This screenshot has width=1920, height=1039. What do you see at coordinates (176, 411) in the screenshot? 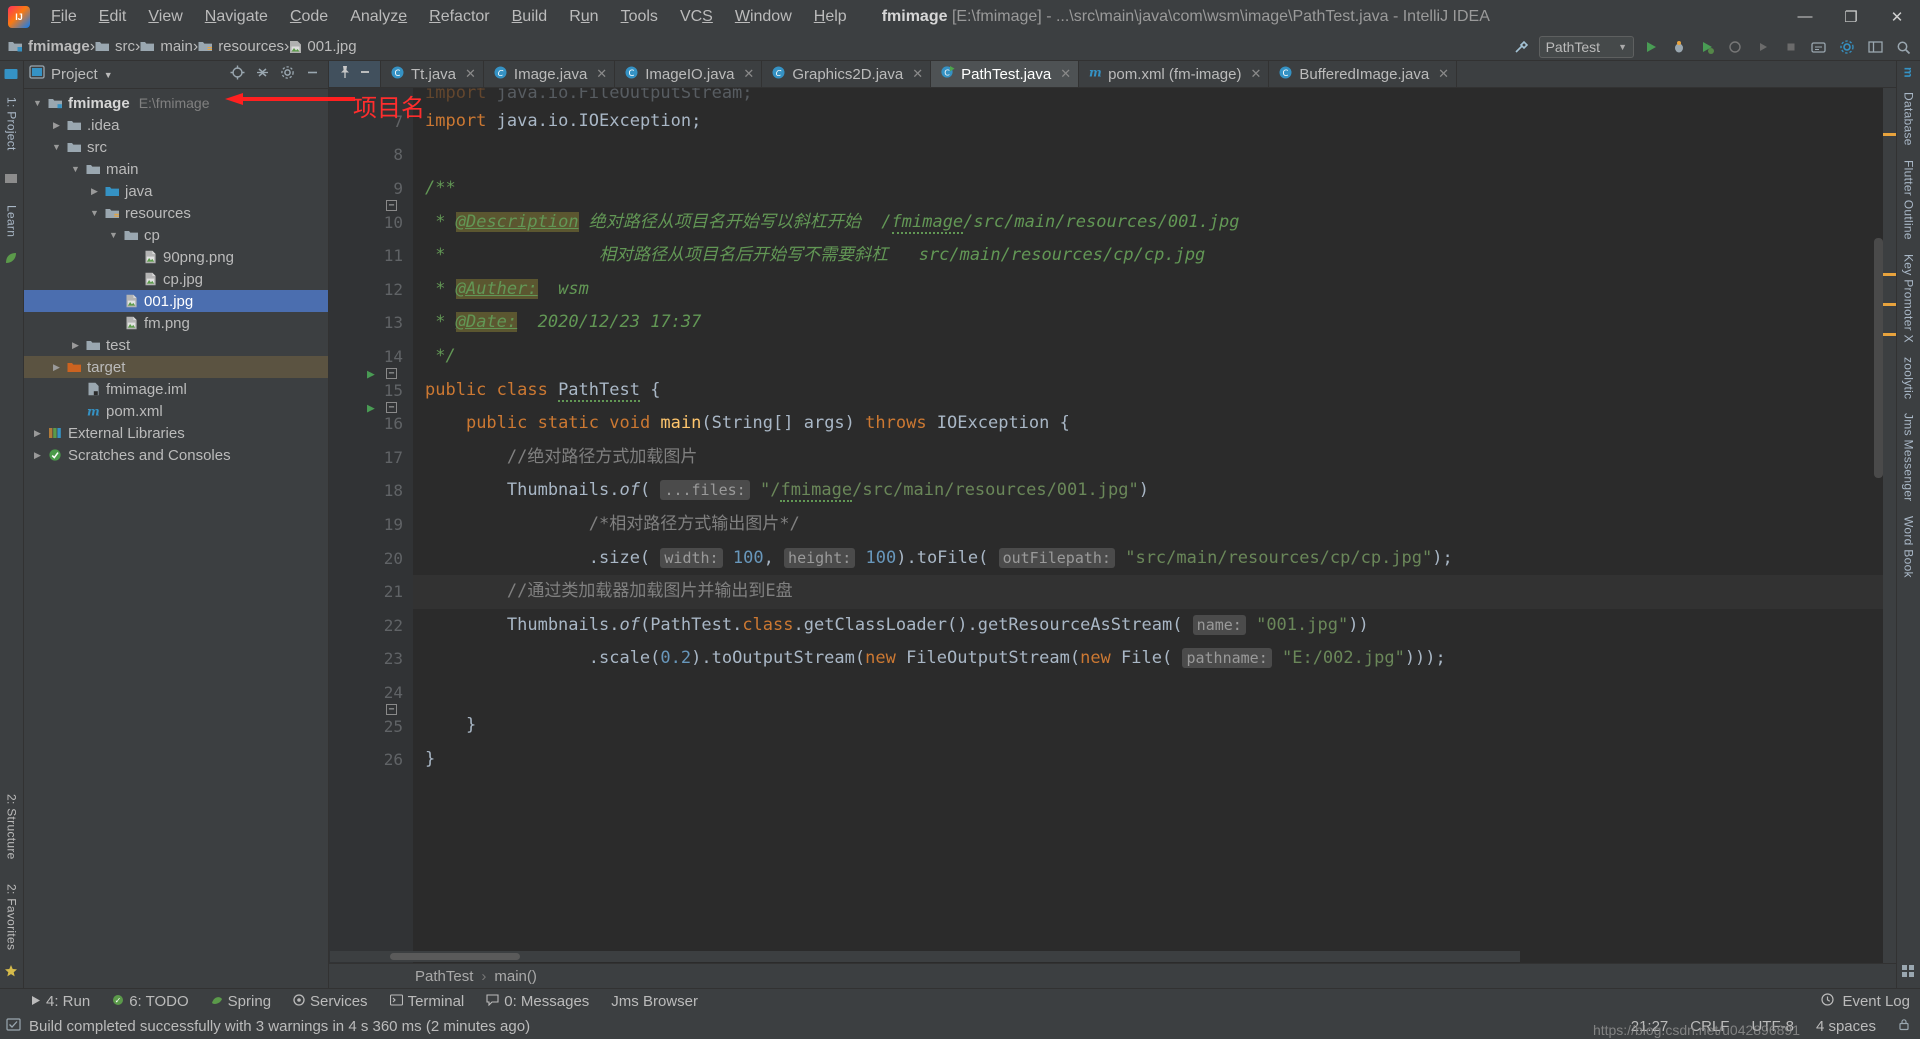
I see `tree-node-pom-xml: m pom.xml` at bounding box center [176, 411].